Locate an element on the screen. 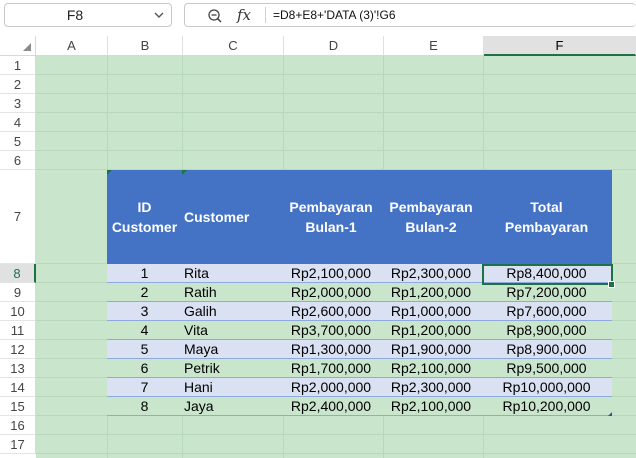 Image resolution: width=636 pixels, height=458 pixels. header-bulan2: Pembayaran Bulan-2 is located at coordinates (431, 217).